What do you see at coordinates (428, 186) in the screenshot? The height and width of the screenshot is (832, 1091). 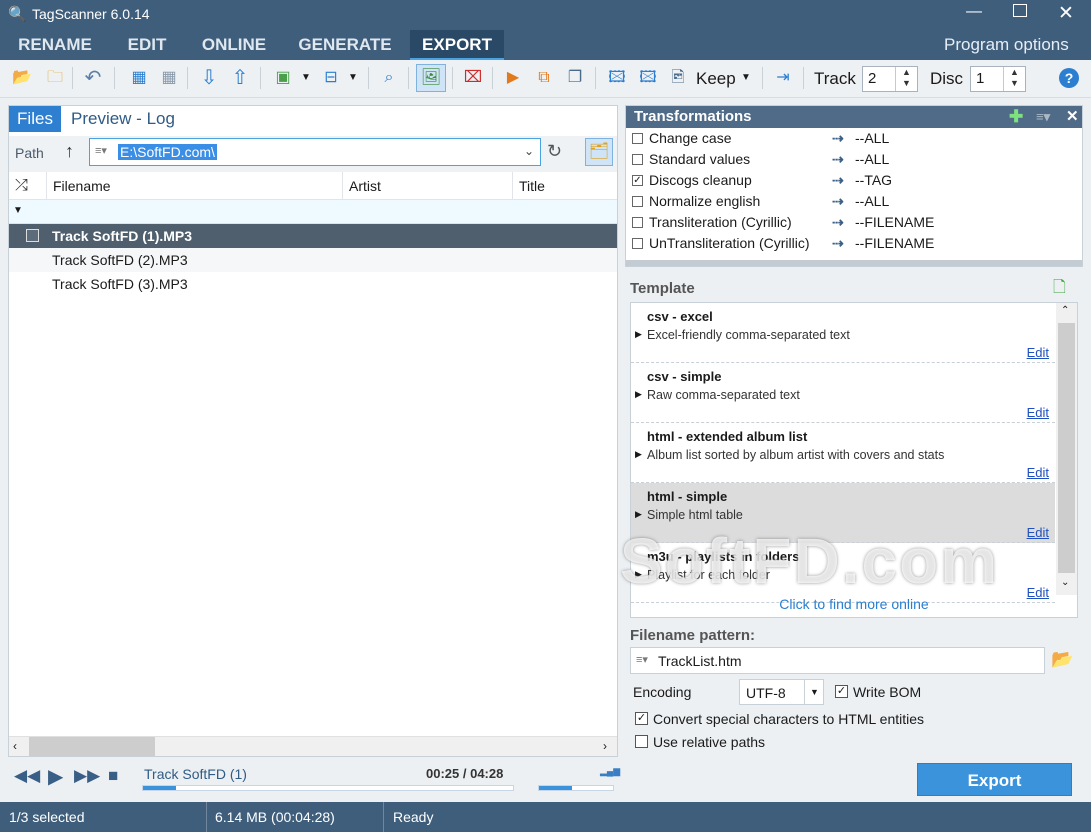 I see `column-artist: Artist` at bounding box center [428, 186].